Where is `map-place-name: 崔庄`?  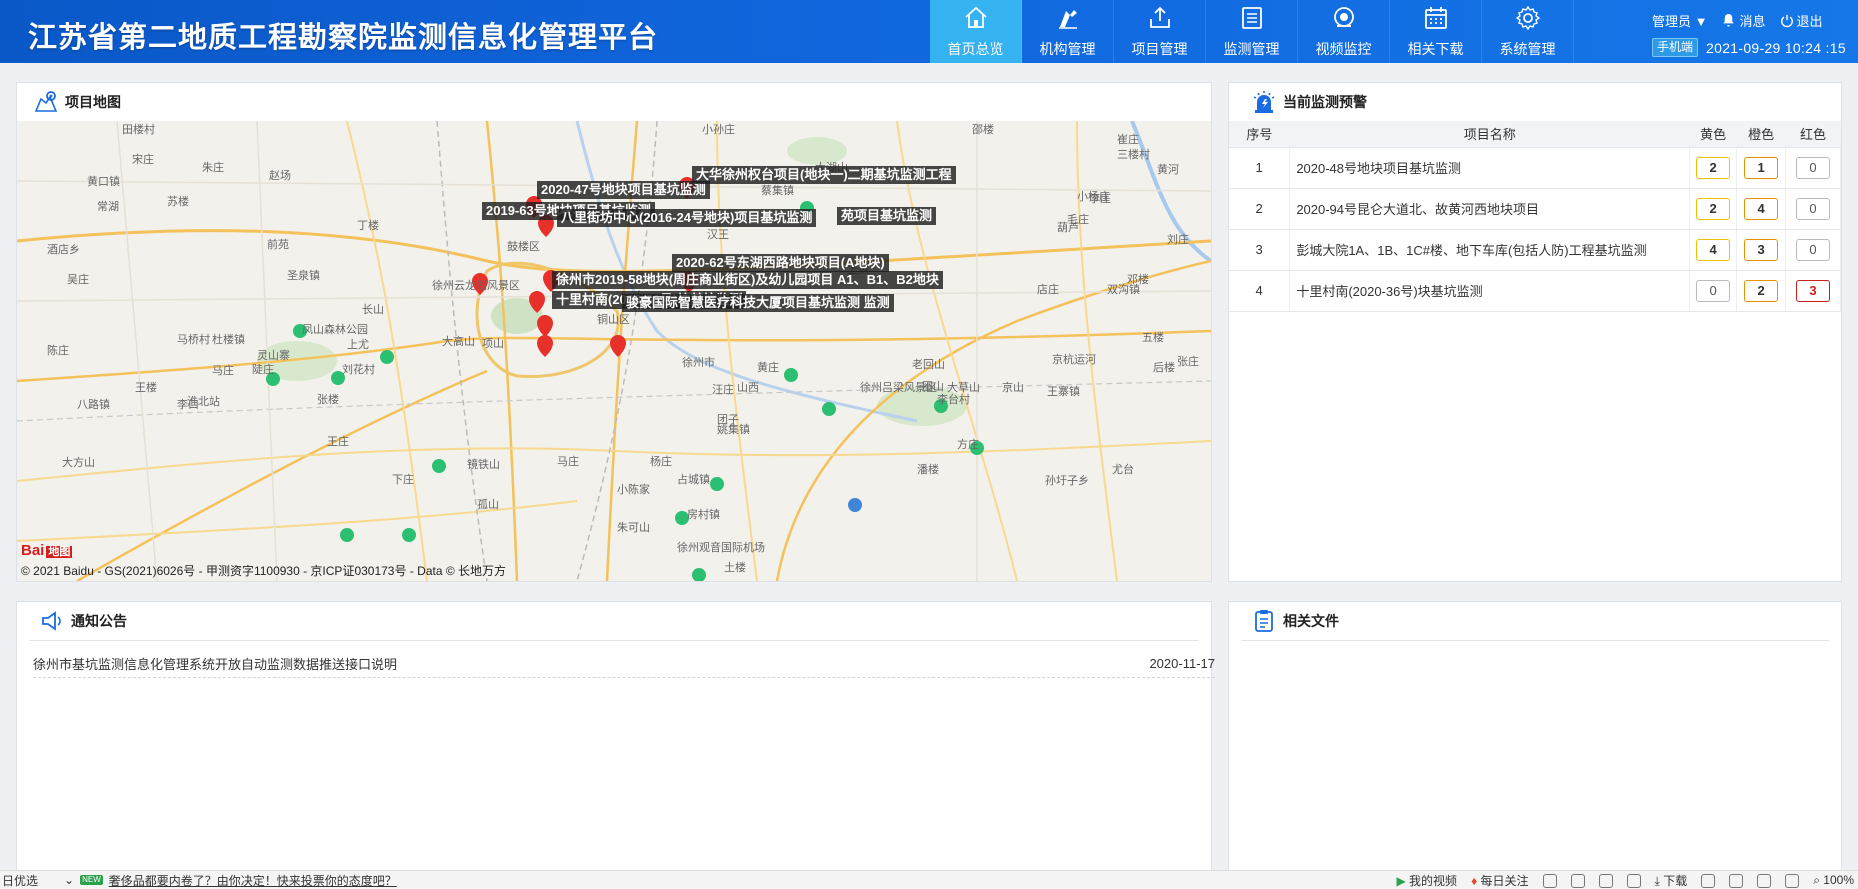 map-place-name: 崔庄 is located at coordinates (1128, 140).